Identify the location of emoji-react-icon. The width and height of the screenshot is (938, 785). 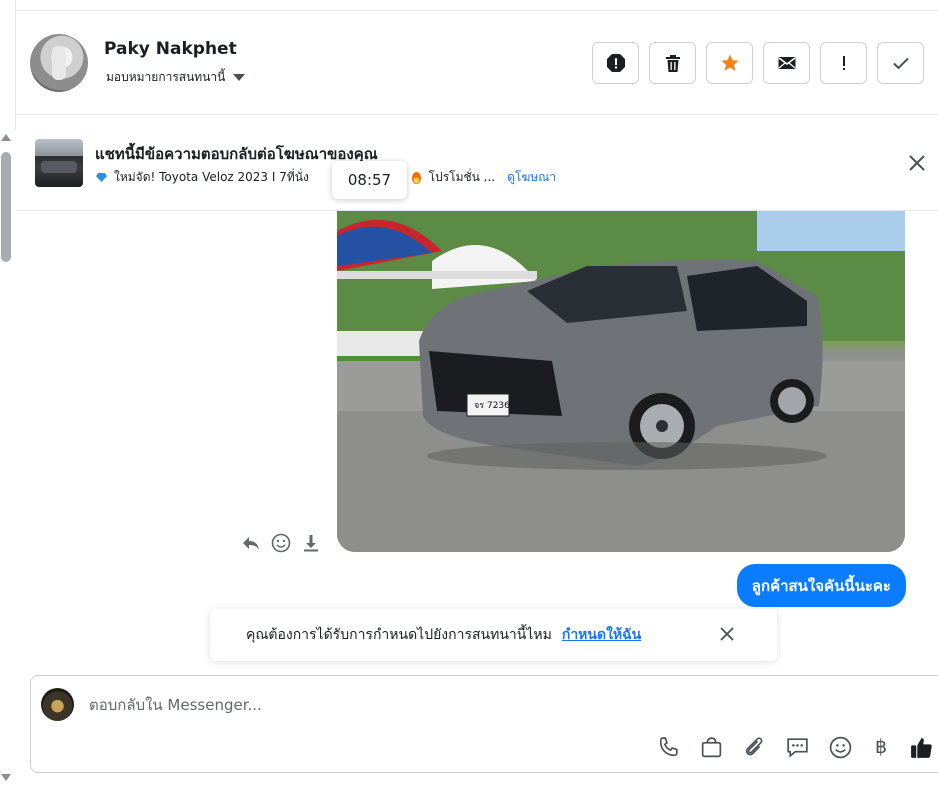
(281, 543).